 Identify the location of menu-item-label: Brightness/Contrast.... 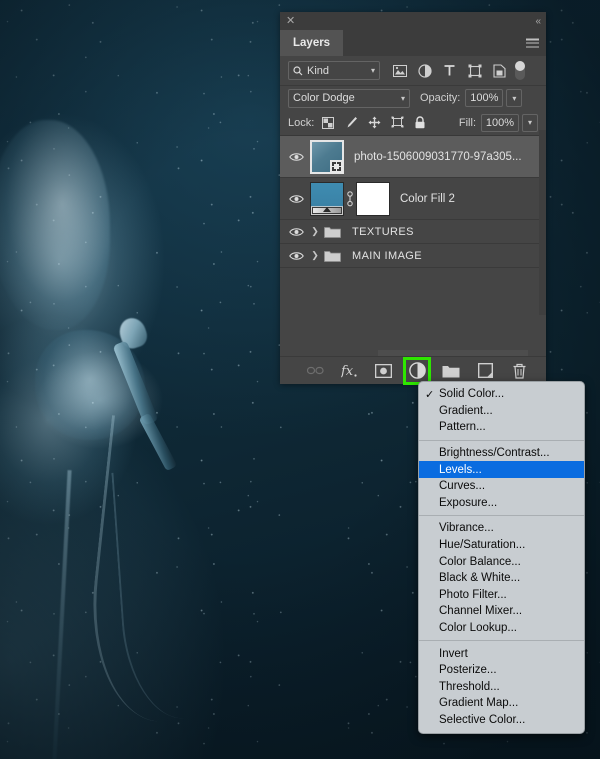
(494, 453).